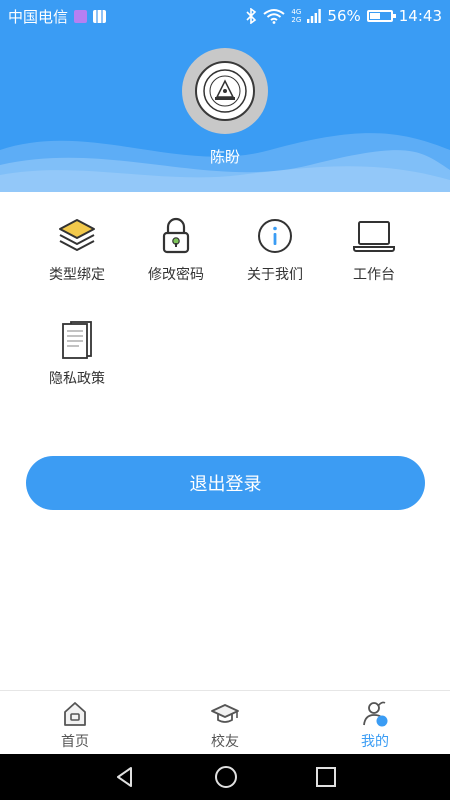 The height and width of the screenshot is (800, 450). What do you see at coordinates (374, 275) in the screenshot?
I see `menu-label: 工作台` at bounding box center [374, 275].